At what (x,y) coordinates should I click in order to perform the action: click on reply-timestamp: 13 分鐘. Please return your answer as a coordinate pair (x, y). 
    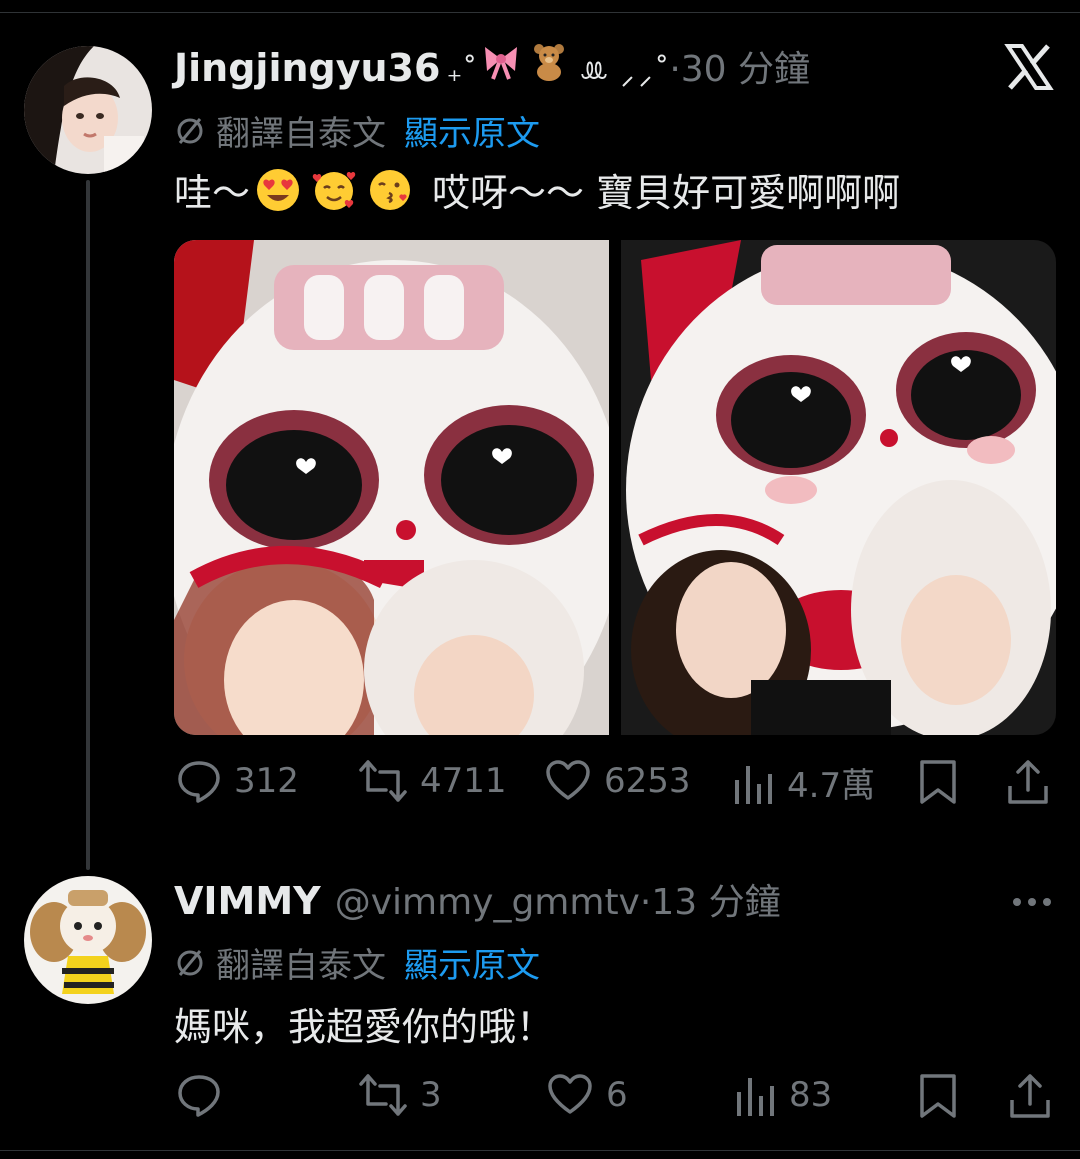
    Looking at the image, I should click on (715, 899).